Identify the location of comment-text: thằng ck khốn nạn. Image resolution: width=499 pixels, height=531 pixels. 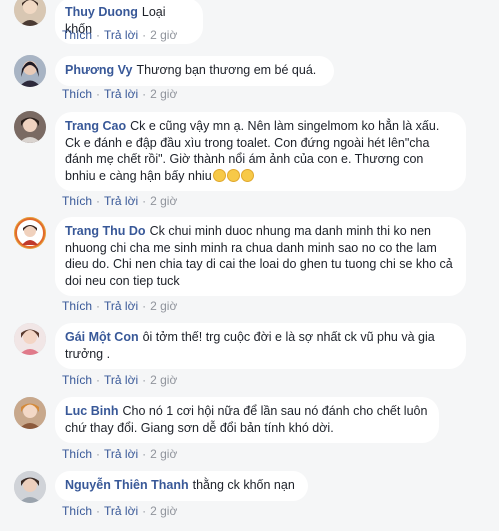
(243, 485).